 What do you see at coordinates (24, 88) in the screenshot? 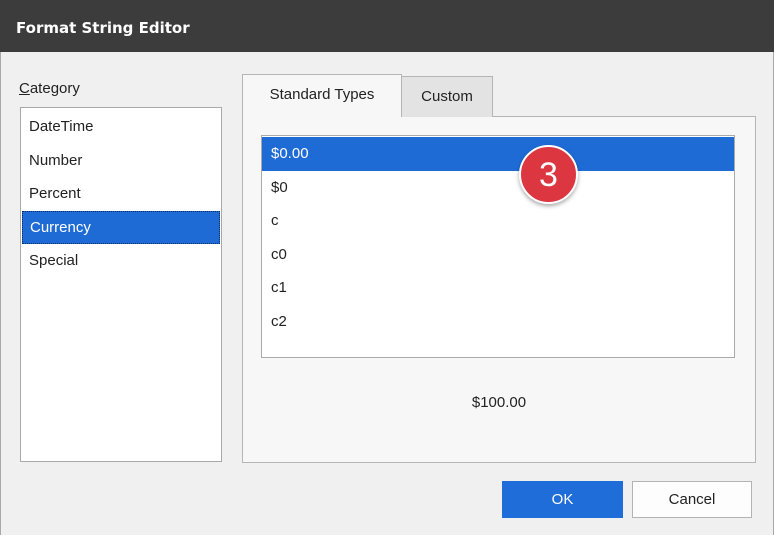
I see `category-label-accelerator: C` at bounding box center [24, 88].